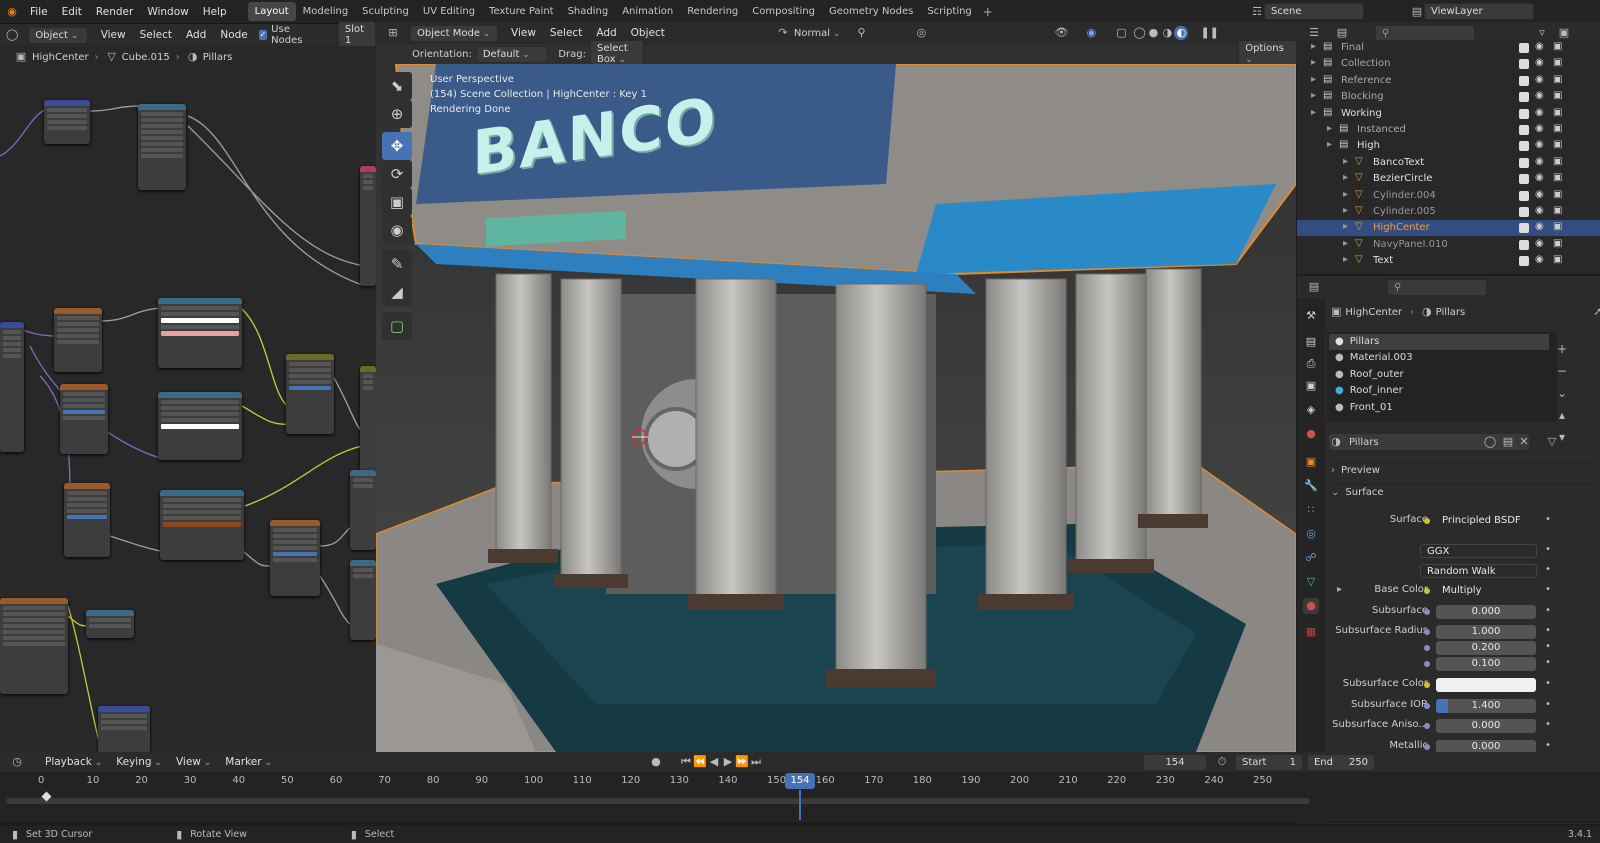 The height and width of the screenshot is (843, 1600). I want to click on outliner-row: ▸ ▤ Reference ◉ ▣, so click(1448, 81).